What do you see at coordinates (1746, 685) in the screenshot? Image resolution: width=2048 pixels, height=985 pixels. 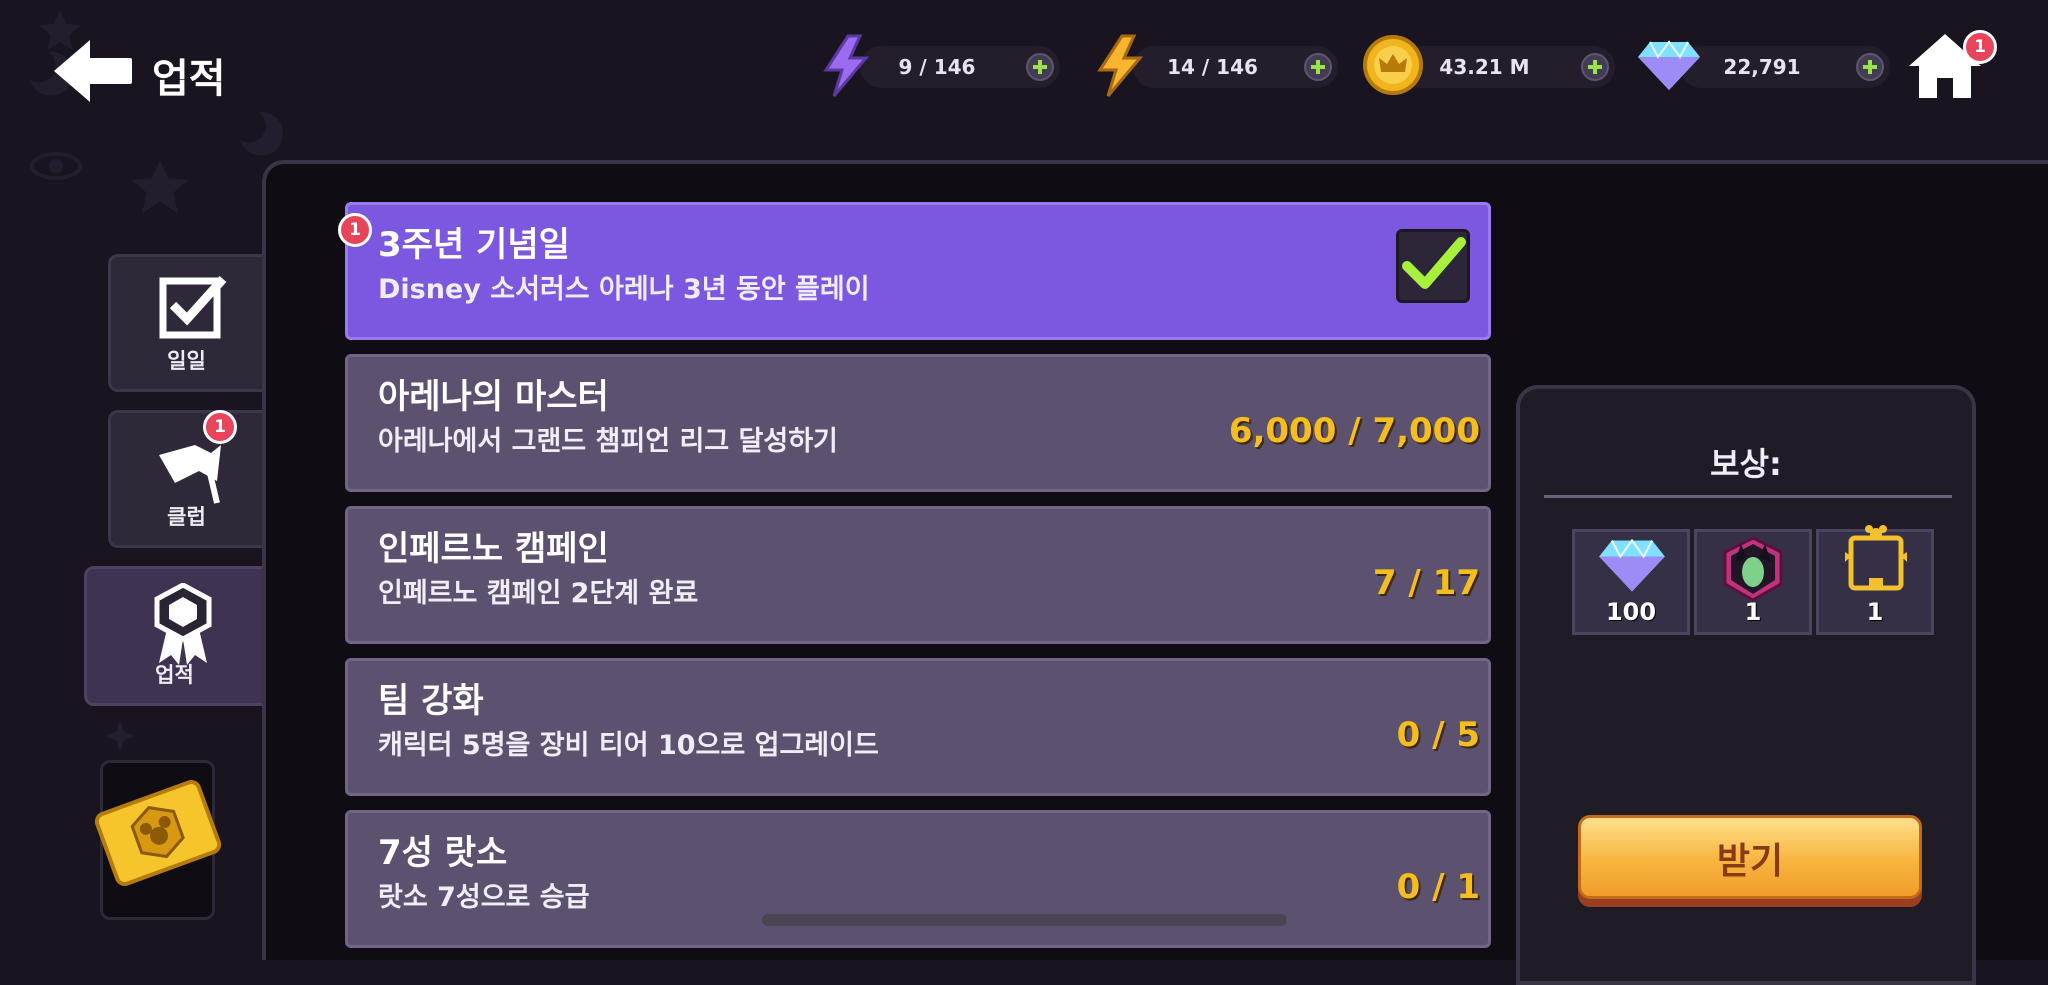 I see `reward-panel: 보상: 100 1 1 받기` at bounding box center [1746, 685].